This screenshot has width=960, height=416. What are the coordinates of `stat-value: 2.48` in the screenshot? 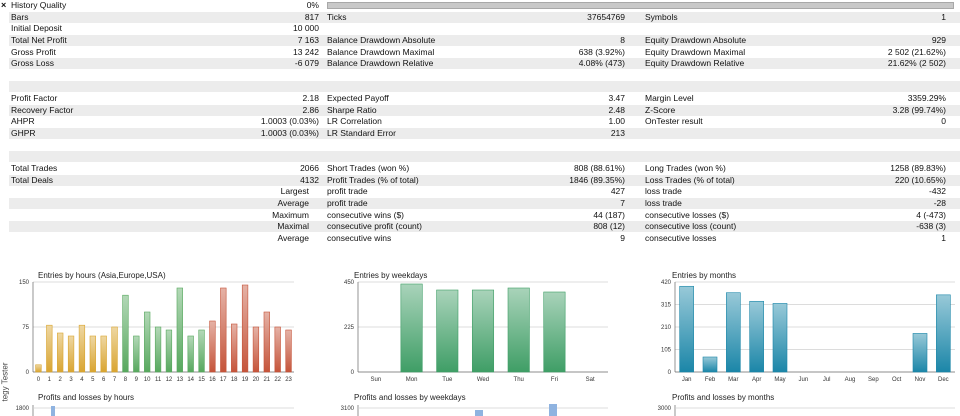 It's located at (616, 109).